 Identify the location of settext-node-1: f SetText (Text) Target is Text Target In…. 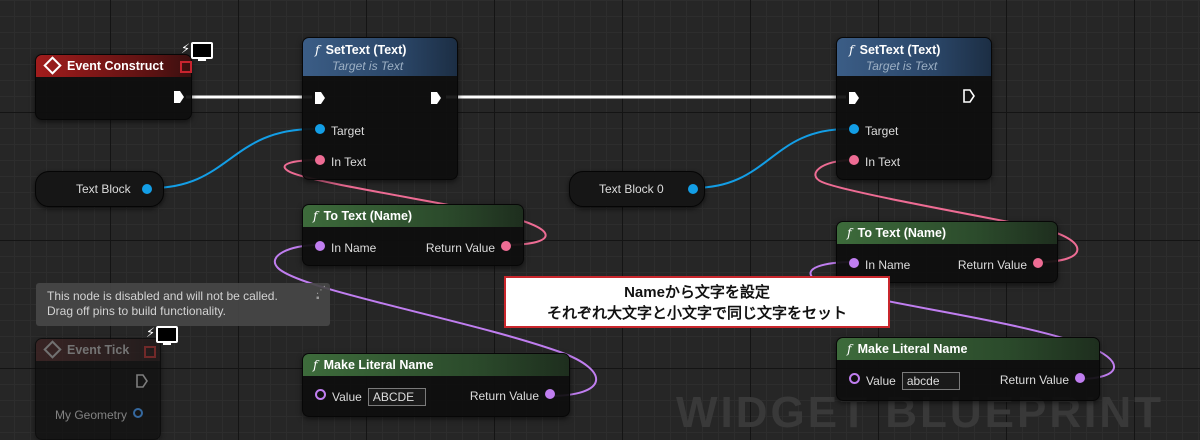
(380, 108).